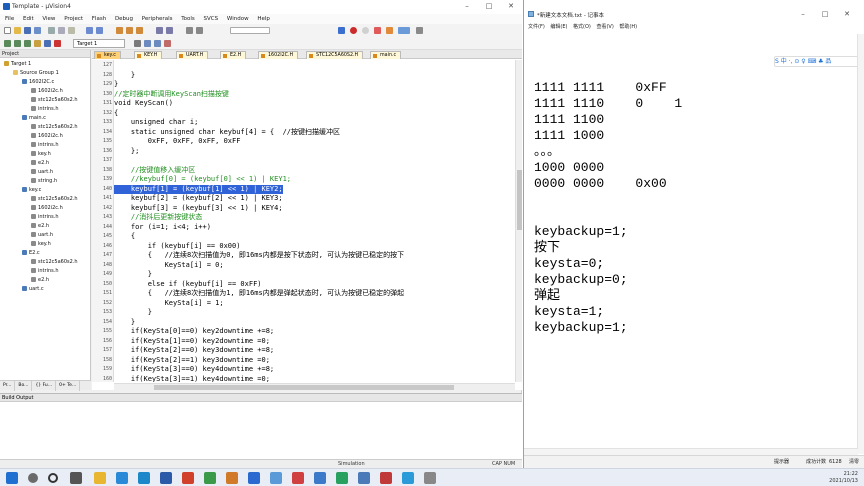 The width and height of the screenshot is (864, 486). I want to click on editor-tab: UART.H, so click(192, 55).